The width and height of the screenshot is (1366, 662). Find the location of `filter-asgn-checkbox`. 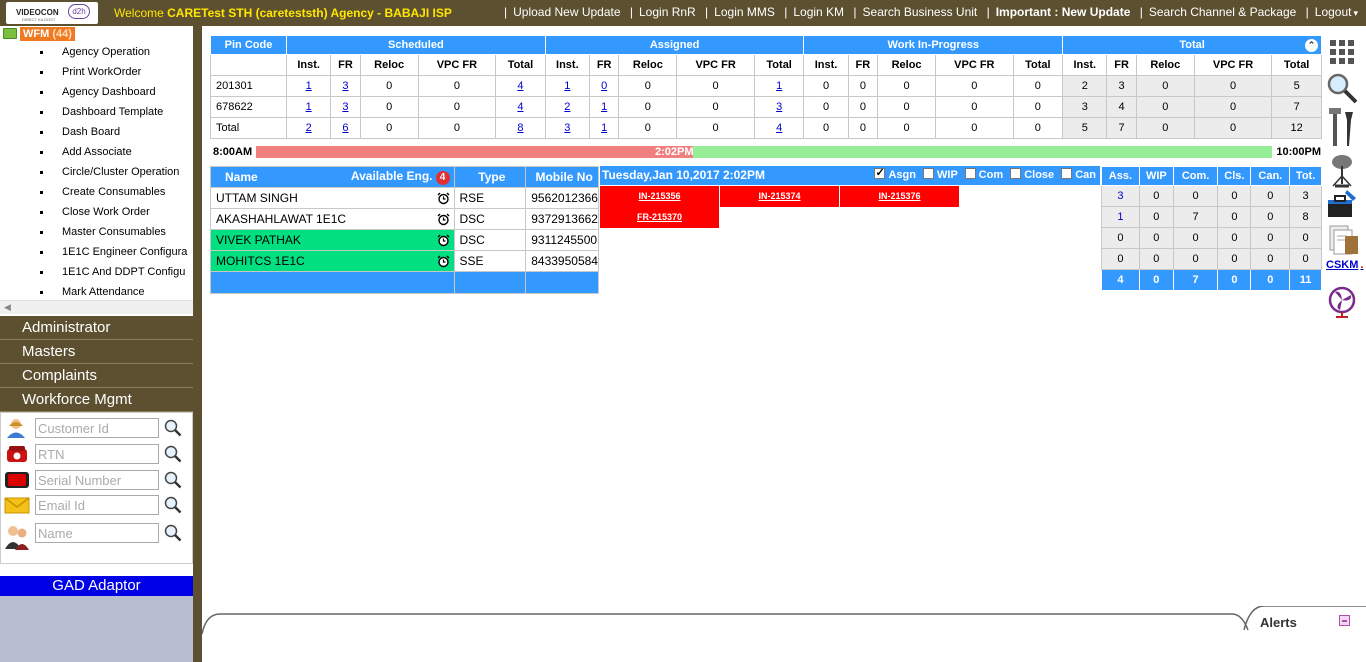

filter-asgn-checkbox is located at coordinates (880, 172).